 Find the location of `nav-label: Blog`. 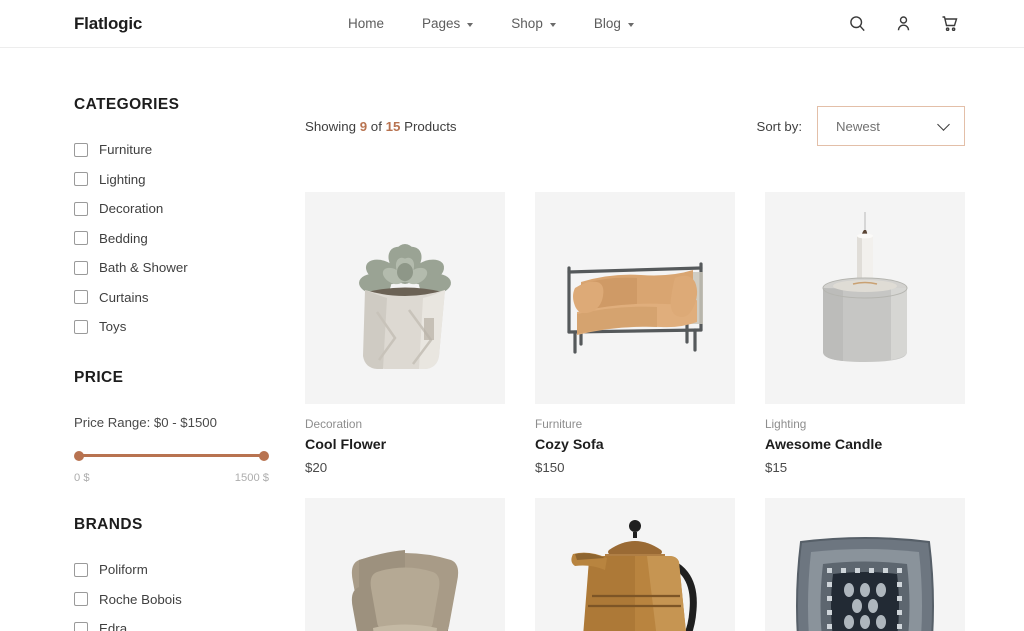

nav-label: Blog is located at coordinates (607, 23).